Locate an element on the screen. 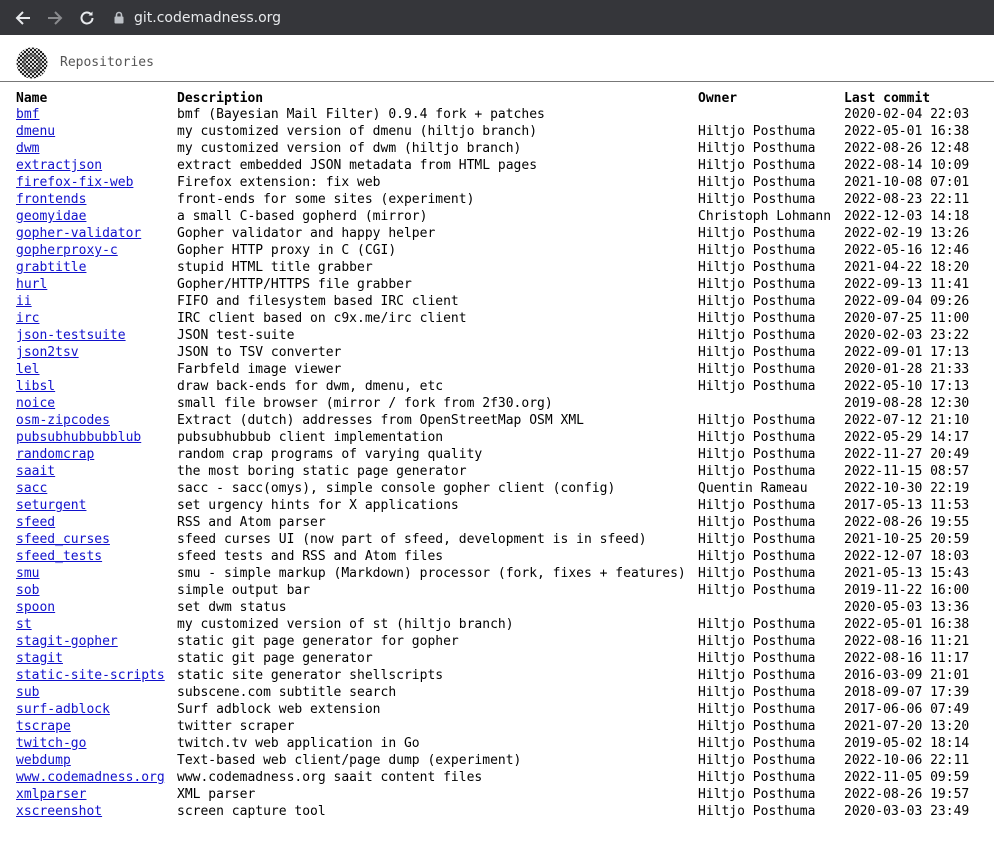 Image resolution: width=994 pixels, height=844 pixels. repo-link: seturgent is located at coordinates (51, 505).